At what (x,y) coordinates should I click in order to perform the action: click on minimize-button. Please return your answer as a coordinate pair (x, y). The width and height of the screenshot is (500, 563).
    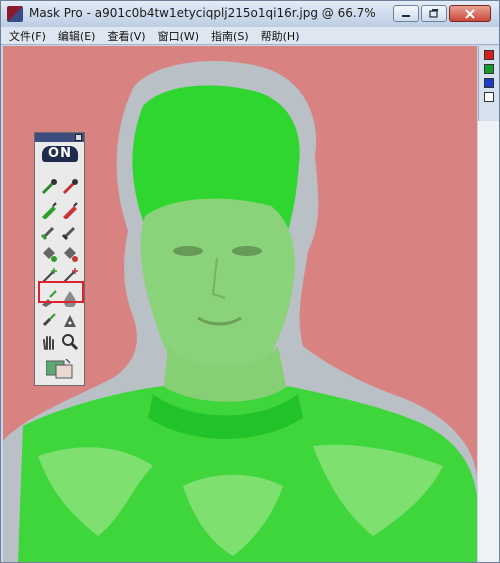
    Looking at the image, I should click on (406, 13).